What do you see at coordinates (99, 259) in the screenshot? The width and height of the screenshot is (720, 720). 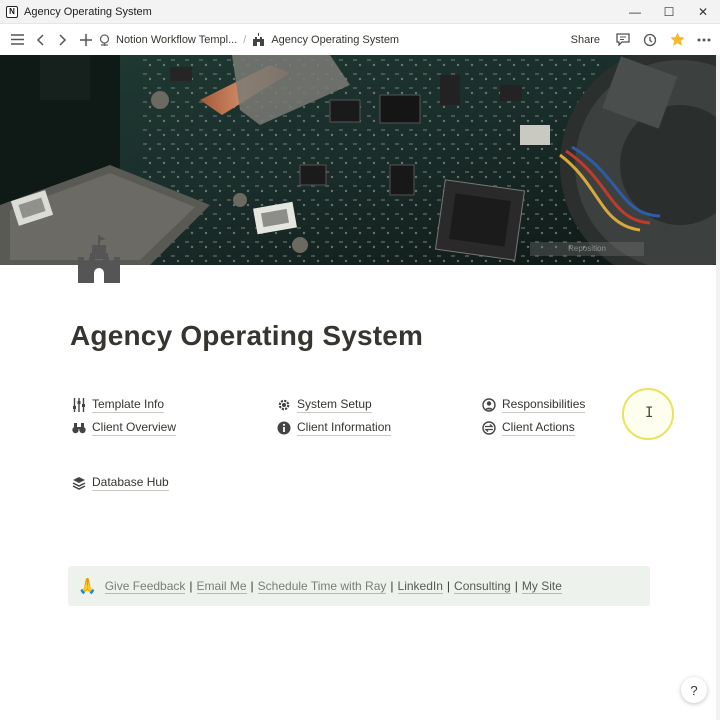 I see `page-castle-icon` at bounding box center [99, 259].